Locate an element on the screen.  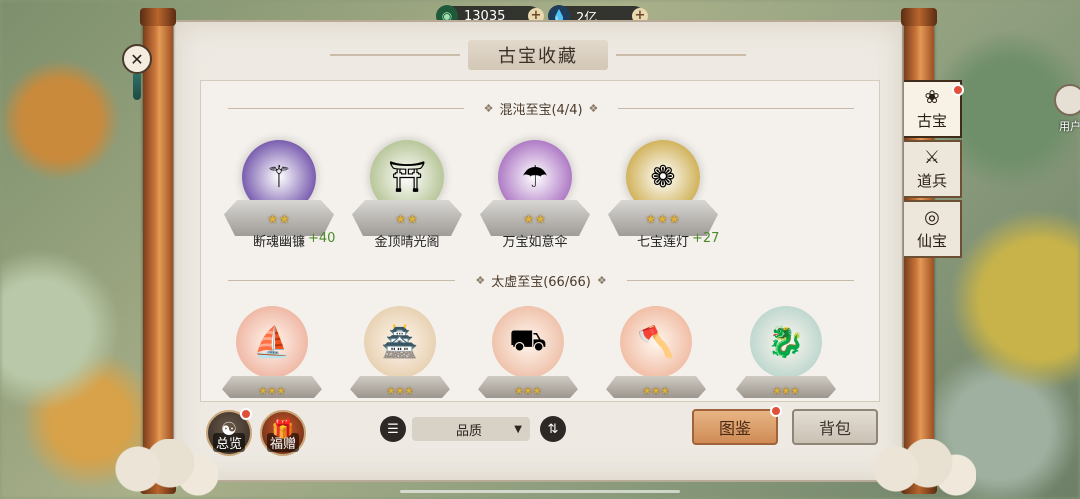
section-header-chaos: ❖ 混沌至宝(4/4) ❖ is located at coordinates (541, 108).